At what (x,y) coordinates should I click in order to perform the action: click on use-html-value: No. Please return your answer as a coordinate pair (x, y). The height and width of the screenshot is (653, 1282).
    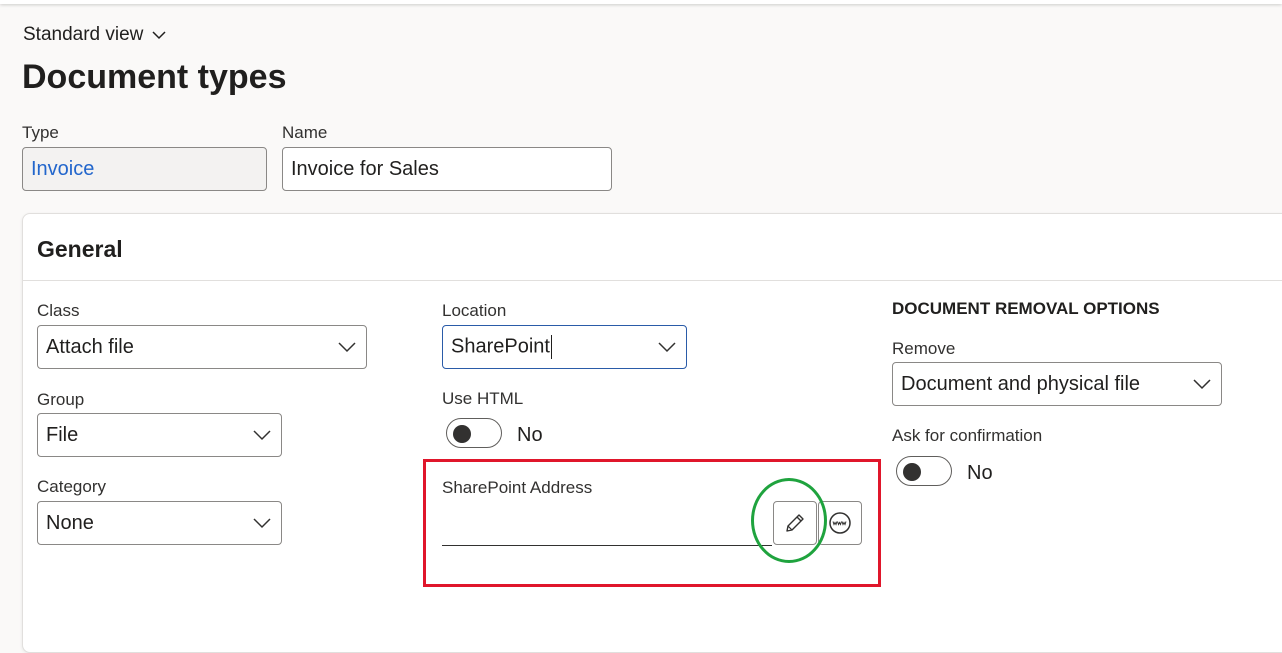
    Looking at the image, I should click on (530, 435).